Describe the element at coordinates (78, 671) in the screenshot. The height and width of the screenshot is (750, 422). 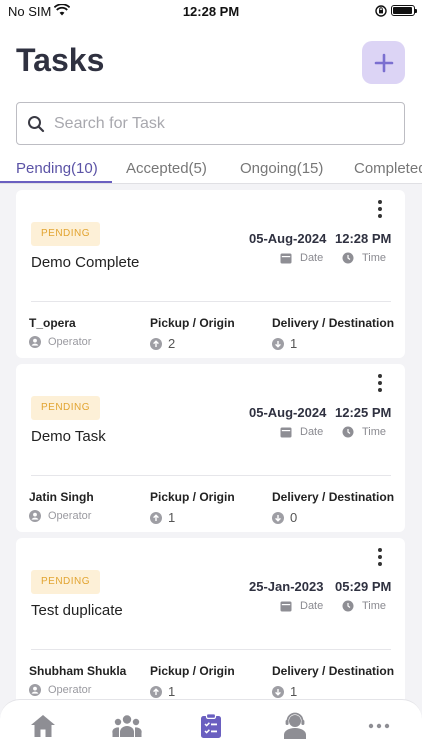
I see `operator-name: Shubham Shukla` at that location.